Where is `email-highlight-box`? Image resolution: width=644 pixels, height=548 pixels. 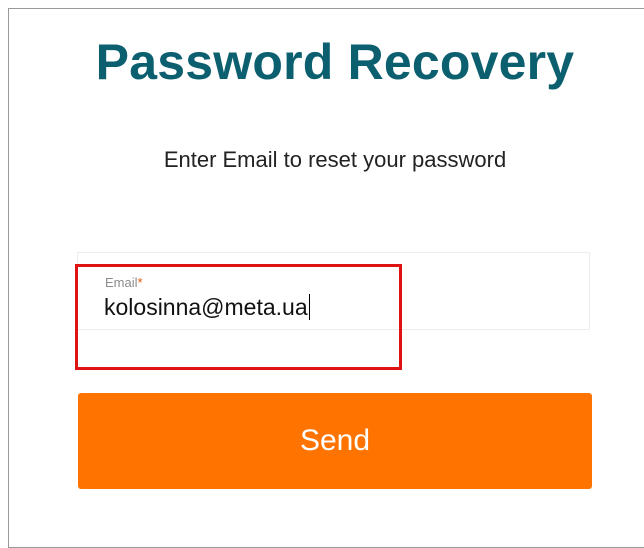
email-highlight-box is located at coordinates (238, 317).